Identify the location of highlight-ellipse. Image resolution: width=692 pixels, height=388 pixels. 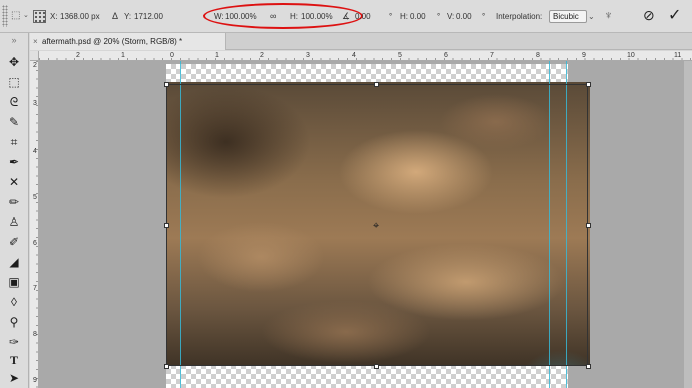
(283, 16).